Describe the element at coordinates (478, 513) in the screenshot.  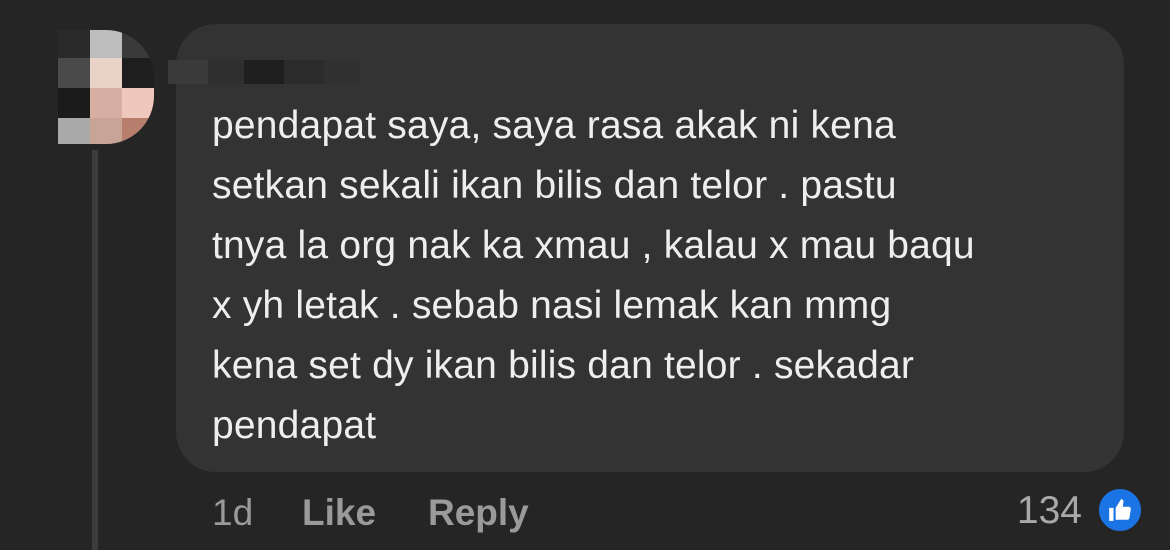
I see `reply-button: Reply` at that location.